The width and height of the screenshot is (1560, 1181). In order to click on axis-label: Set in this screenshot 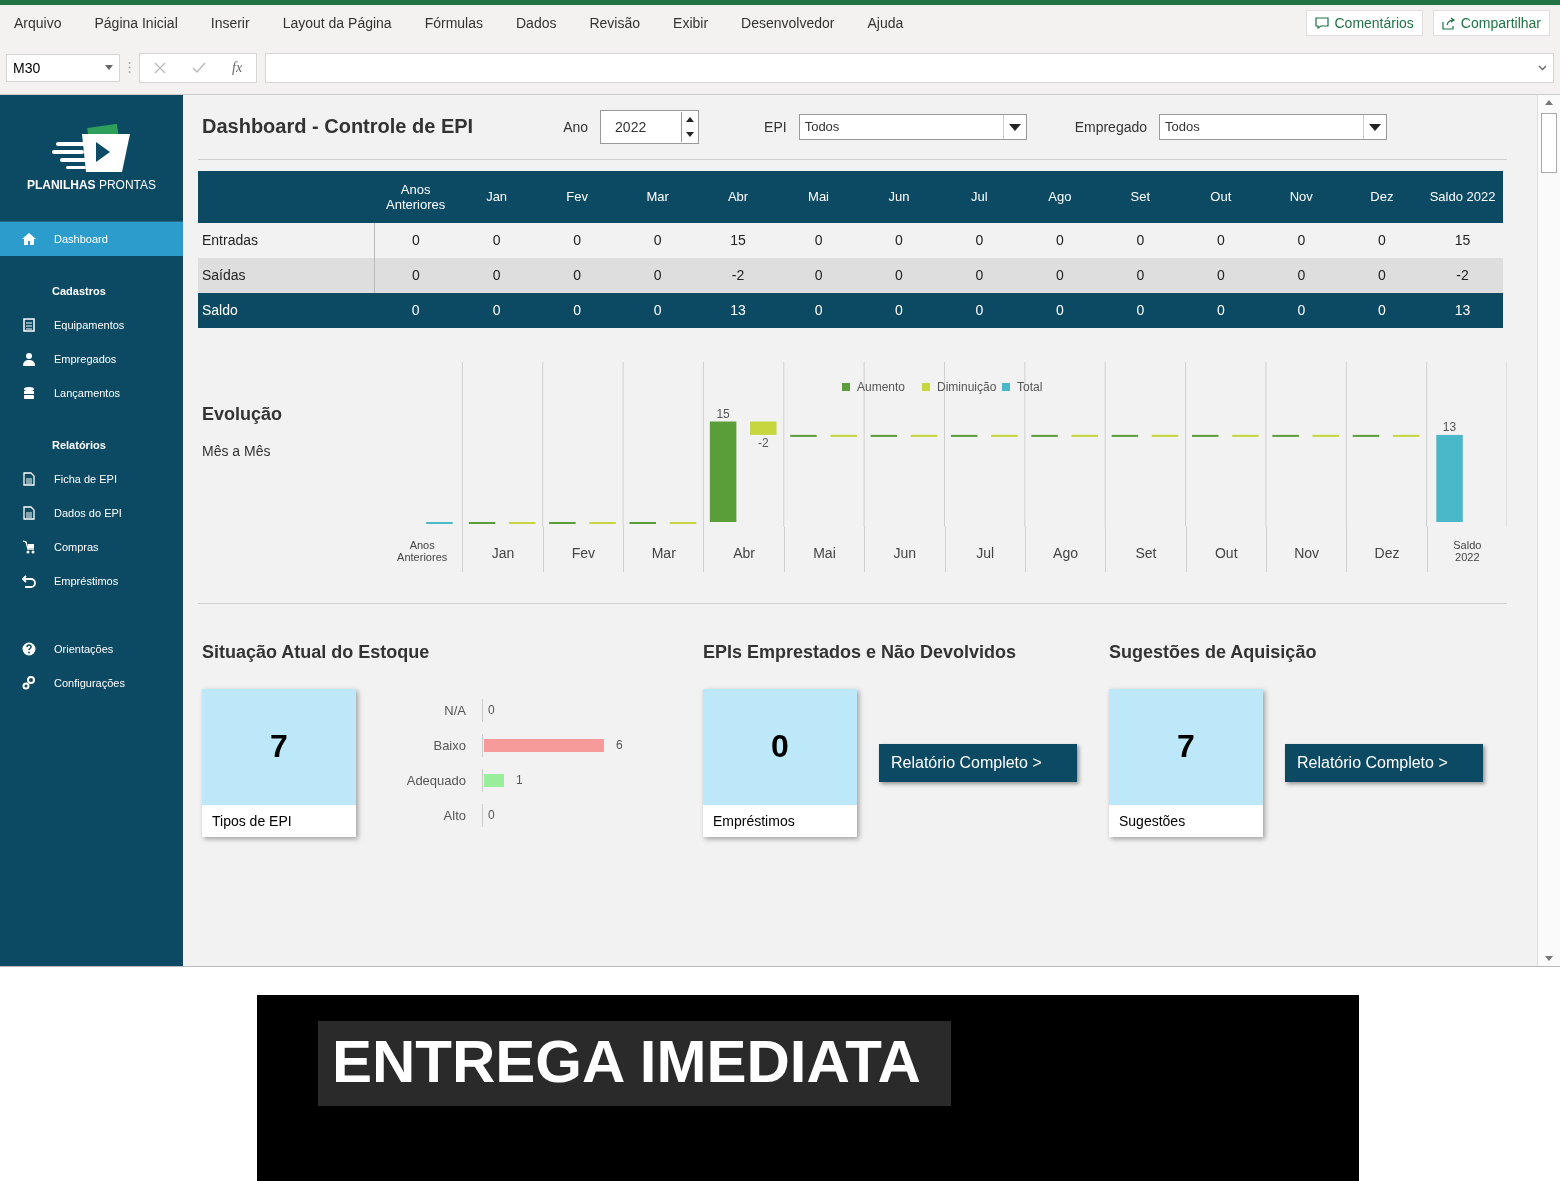, I will do `click(1146, 552)`.